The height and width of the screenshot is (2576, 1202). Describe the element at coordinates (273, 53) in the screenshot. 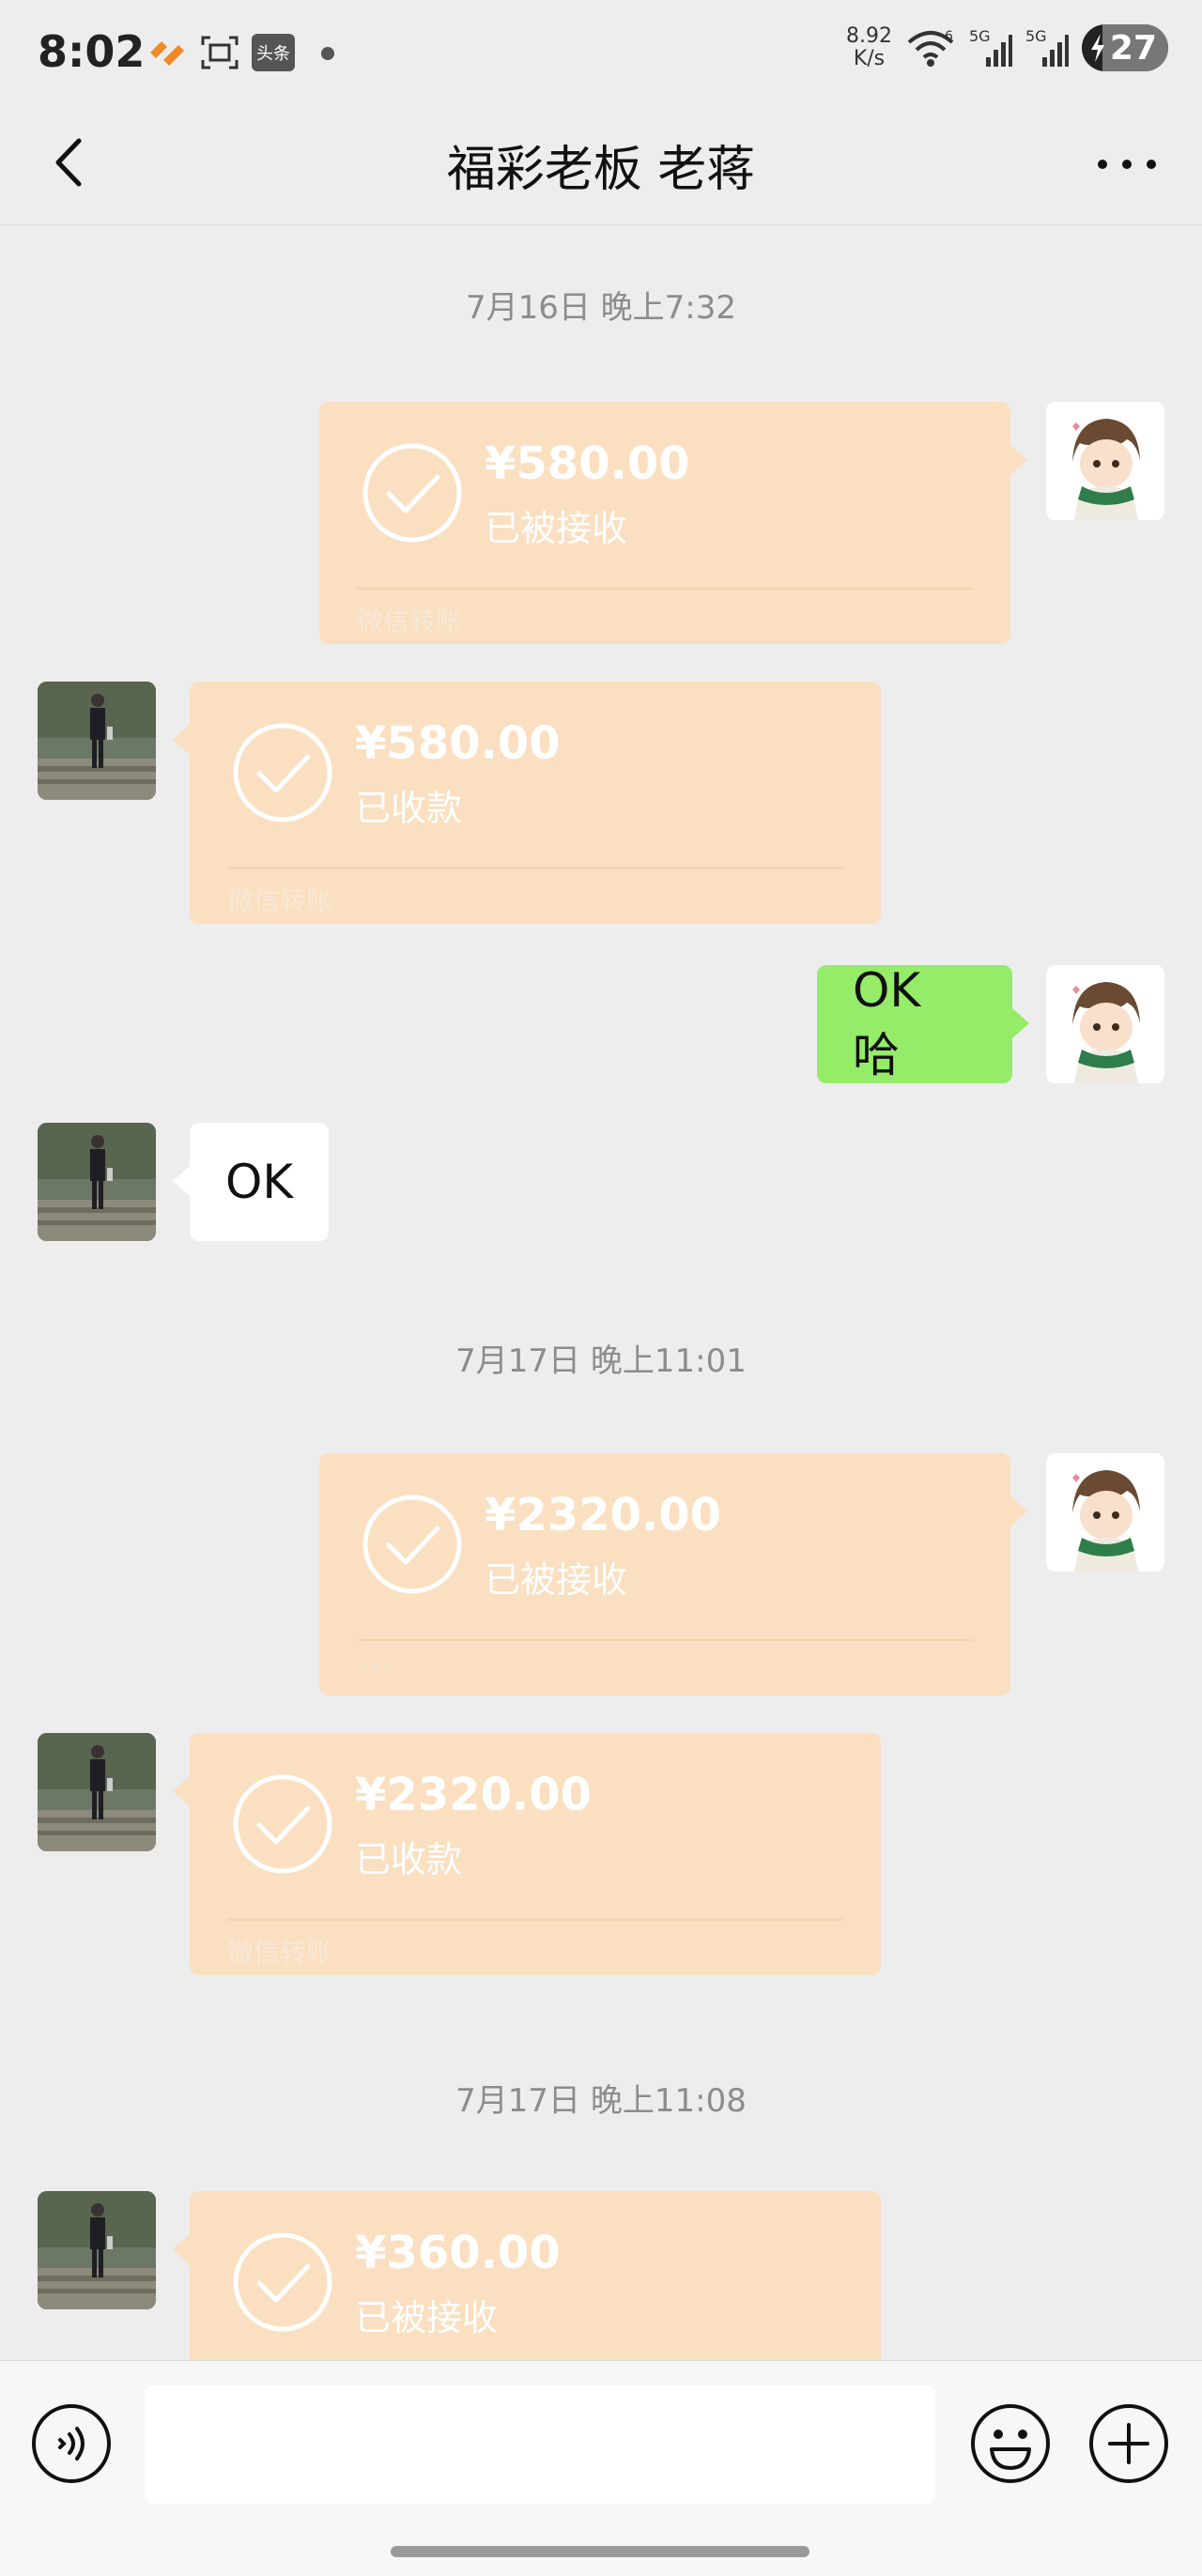

I see `toutiao-icon: 头条` at that location.